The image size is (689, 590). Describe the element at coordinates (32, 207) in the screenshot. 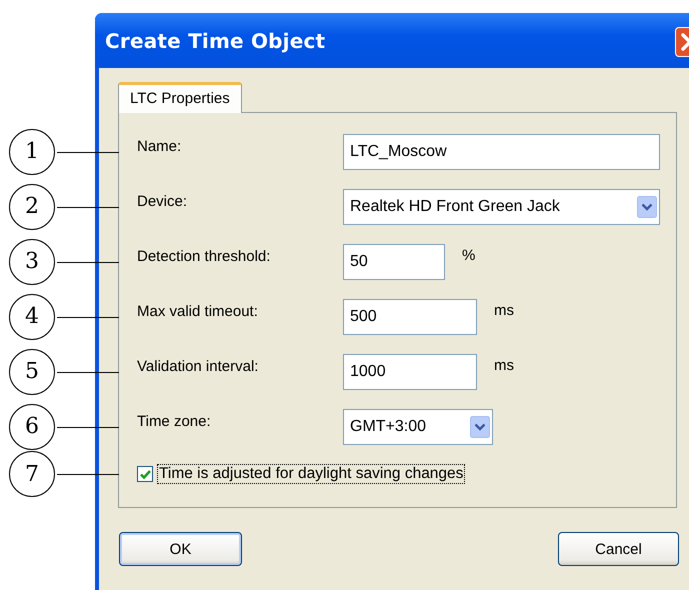

I see `callout-number: 2` at that location.